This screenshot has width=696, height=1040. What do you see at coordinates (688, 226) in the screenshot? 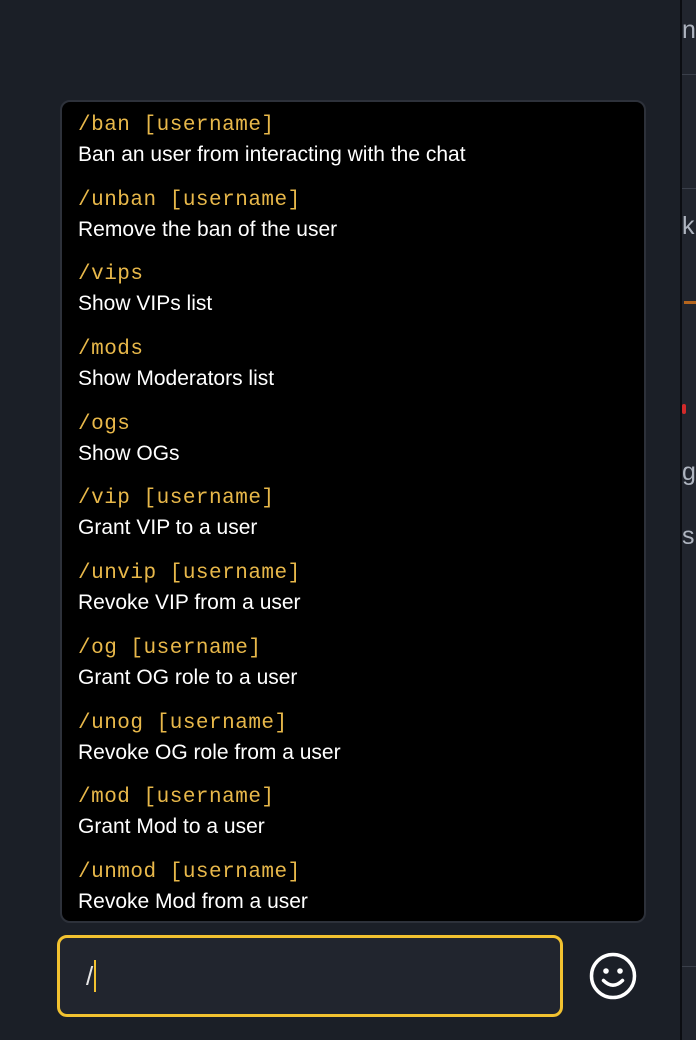
I see `background-text-fragment: k` at bounding box center [688, 226].